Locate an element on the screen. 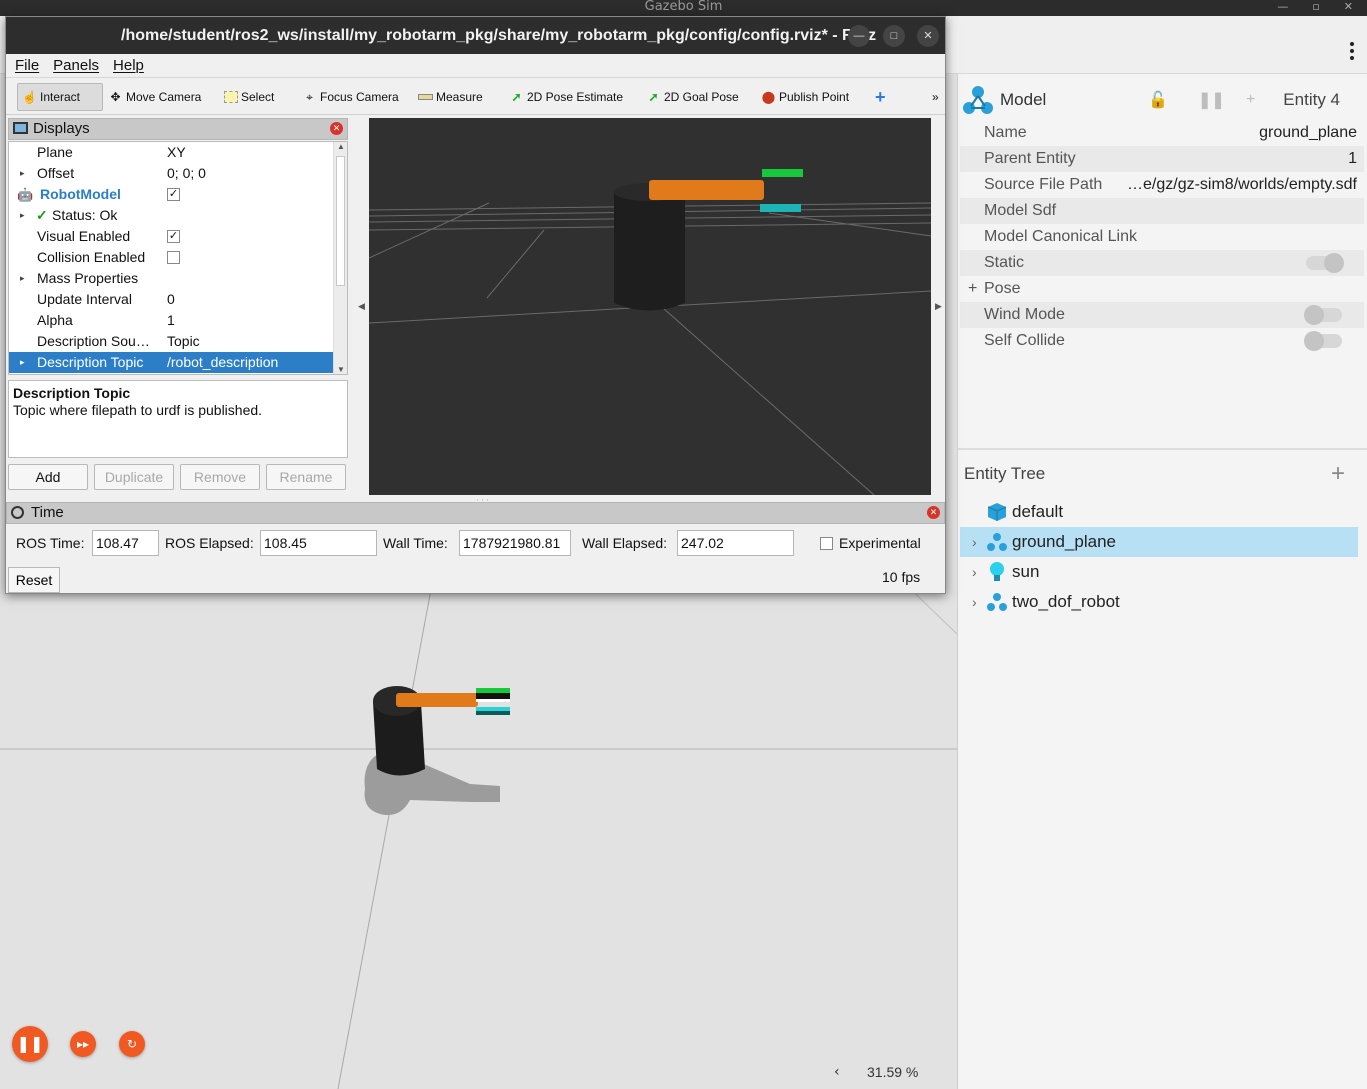  tree-item-two-dof-robot: › two_dof_robot is located at coordinates (1159, 602).